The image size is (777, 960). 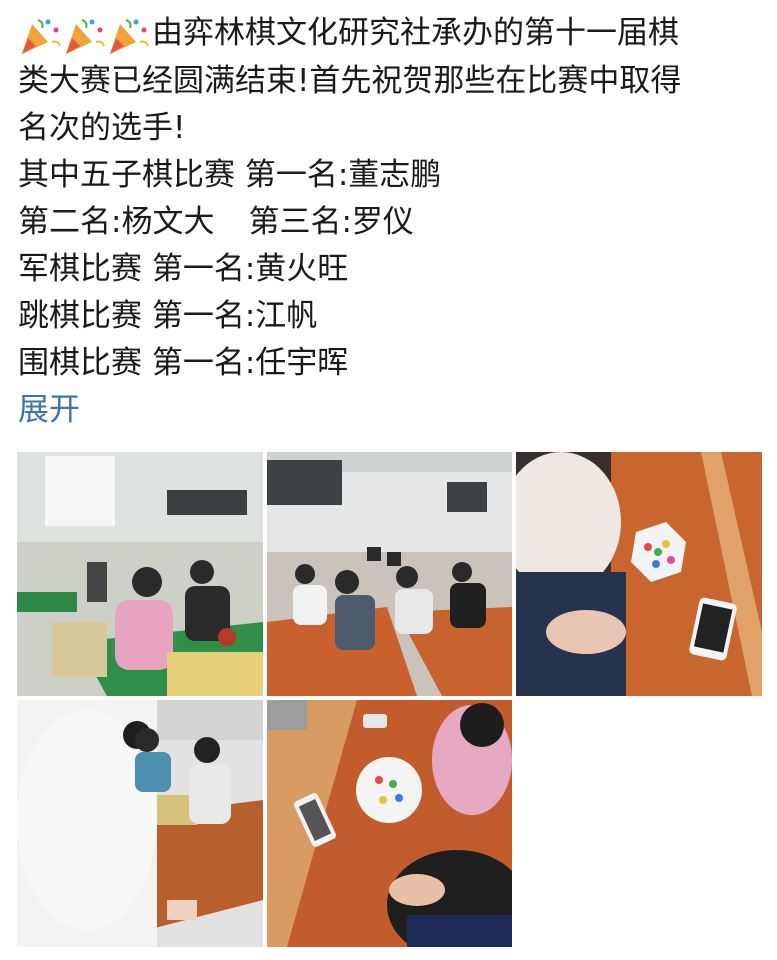 What do you see at coordinates (183, 269) in the screenshot?
I see `post-line-6: 军棋比赛 第一名:黄火旺` at bounding box center [183, 269].